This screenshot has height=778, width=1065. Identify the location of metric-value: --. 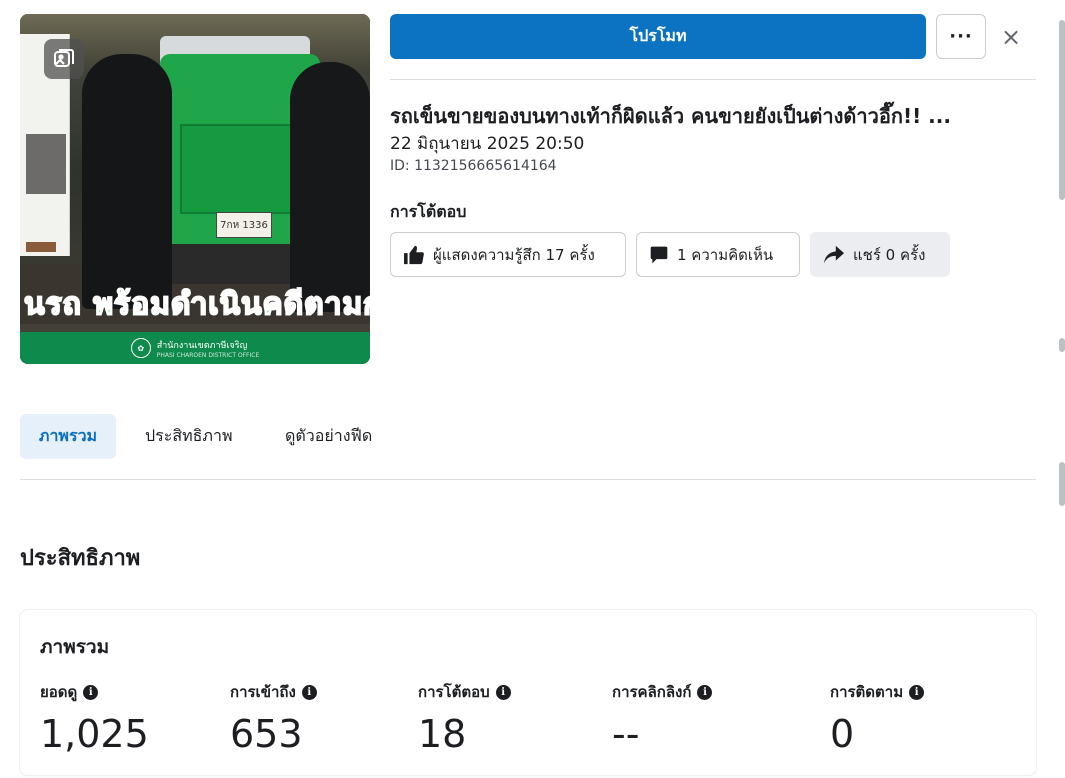
(626, 734).